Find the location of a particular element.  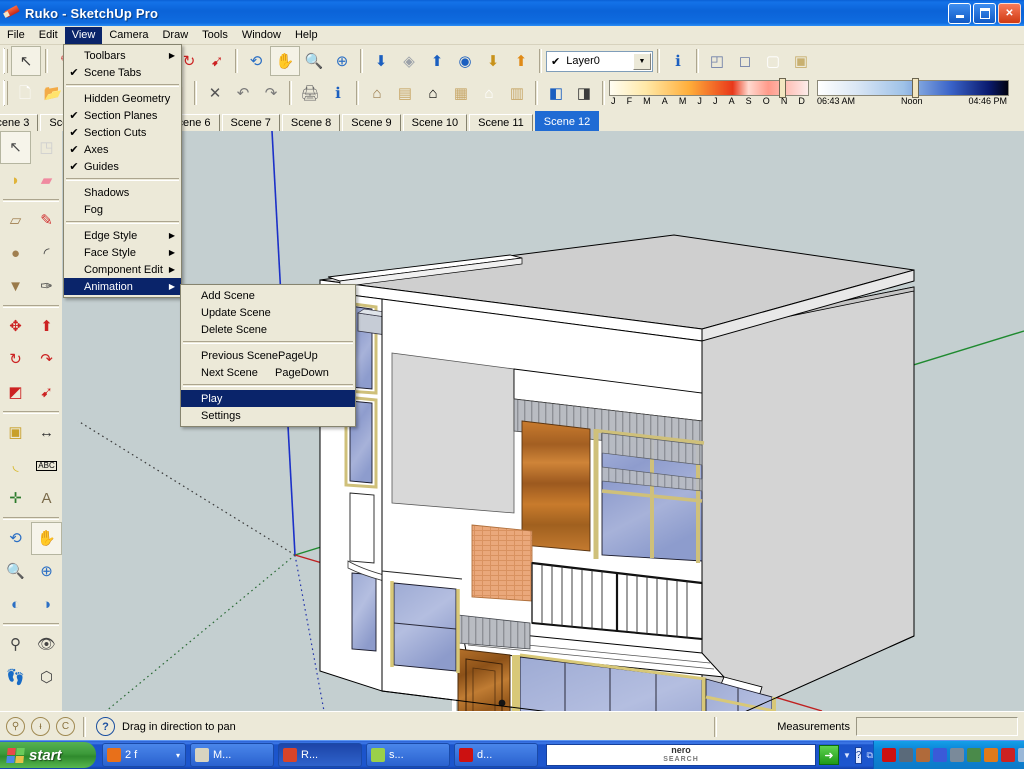

previous-view-tool: ◐ is located at coordinates (15, 604).